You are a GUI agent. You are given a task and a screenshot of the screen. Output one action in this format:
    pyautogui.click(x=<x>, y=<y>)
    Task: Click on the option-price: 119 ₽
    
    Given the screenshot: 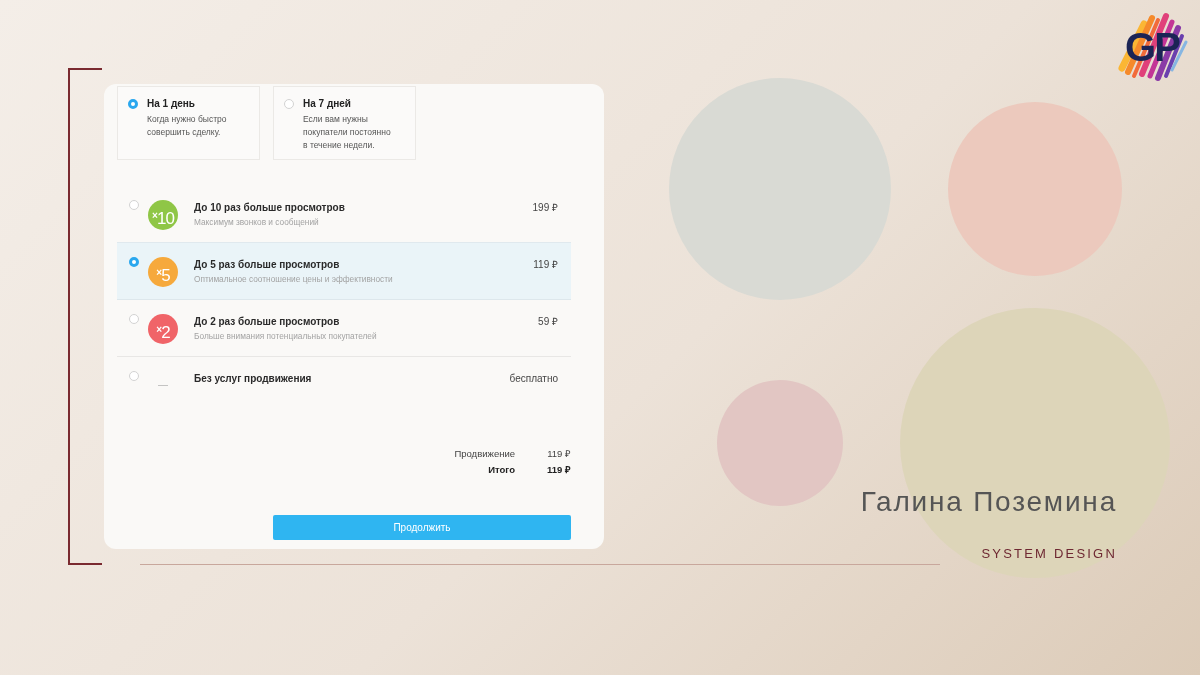 What is the action you would take?
    pyautogui.click(x=545, y=264)
    